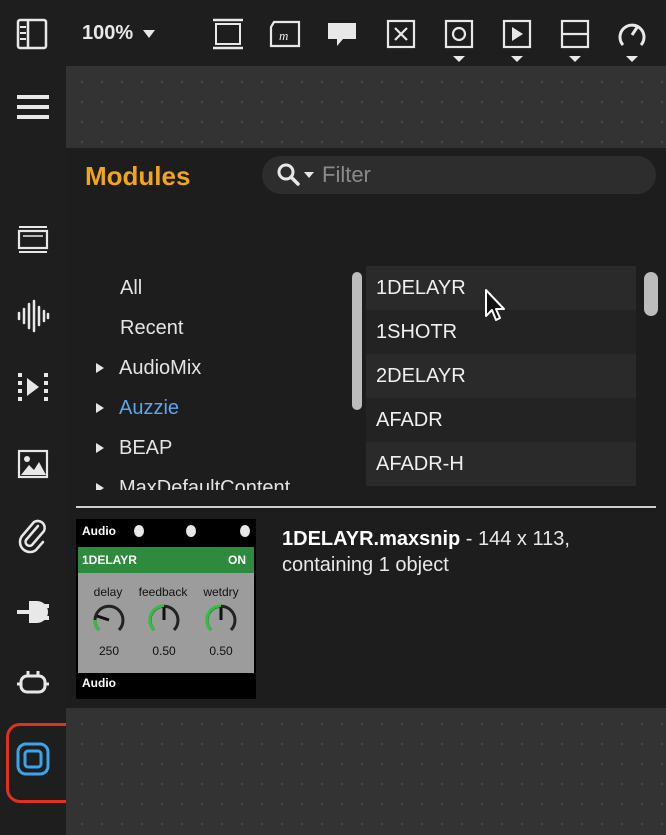  I want to click on category-label: Auzzie, so click(149, 407).